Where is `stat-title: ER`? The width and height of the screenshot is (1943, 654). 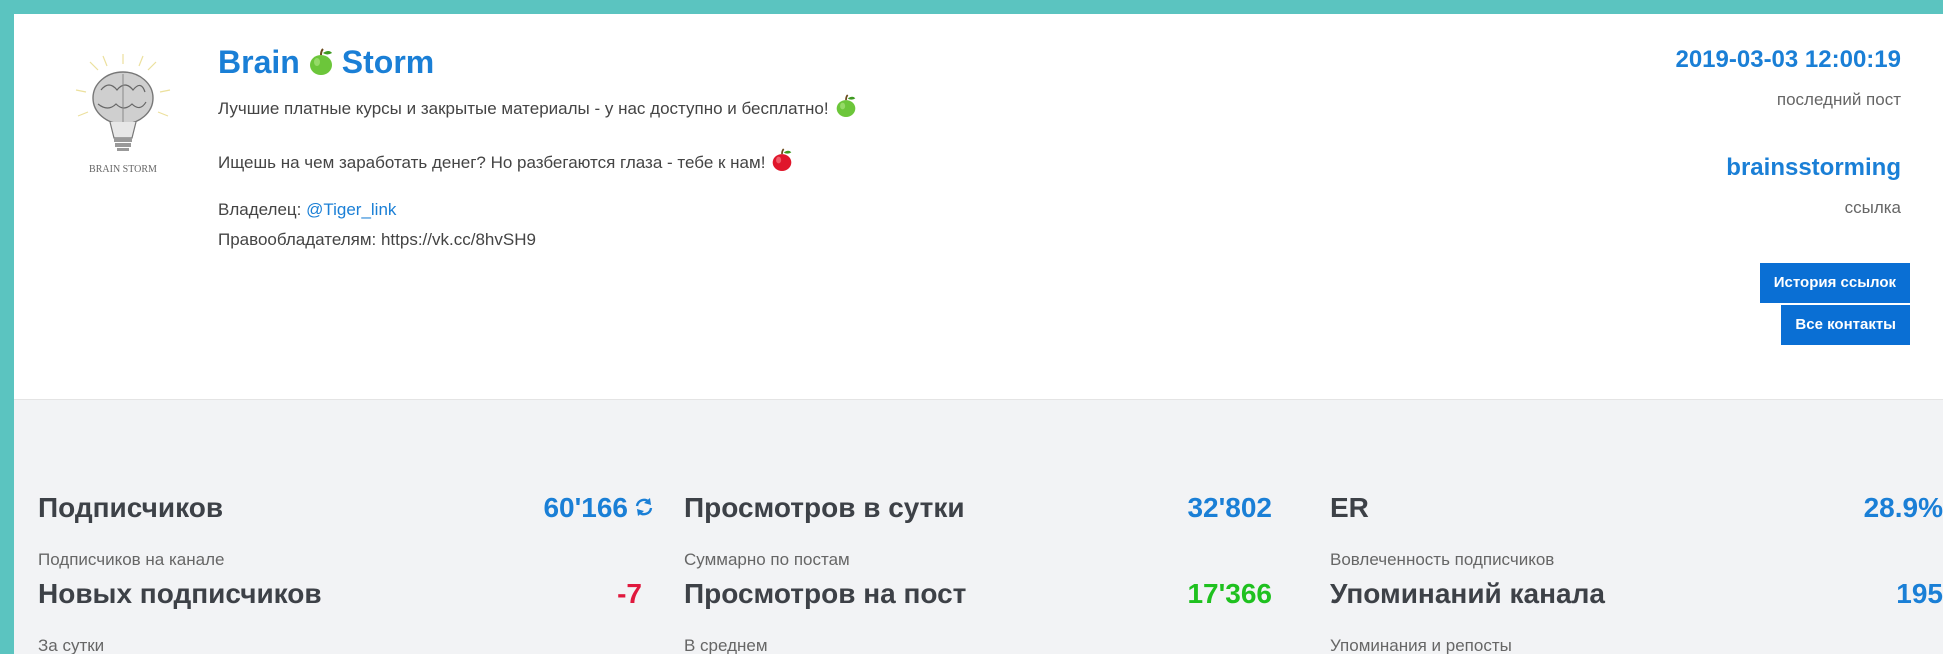 stat-title: ER is located at coordinates (1349, 507).